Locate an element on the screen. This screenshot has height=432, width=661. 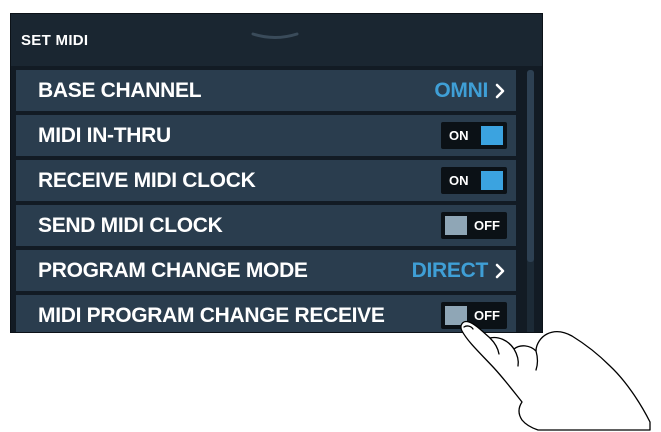
setting-row-midi-in-thru: MIDI IN-THRU ON is located at coordinates (266, 135).